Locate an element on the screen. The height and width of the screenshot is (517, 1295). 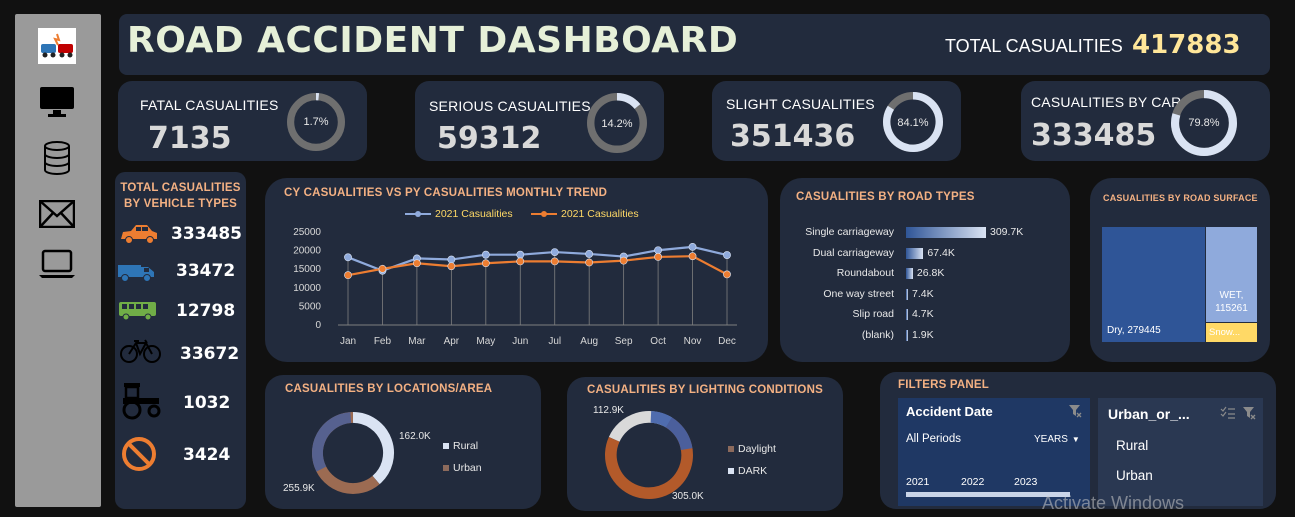
kpi-card-car: CASUALITIES BY CAR 333485 79.8% is located at coordinates (1145, 121).